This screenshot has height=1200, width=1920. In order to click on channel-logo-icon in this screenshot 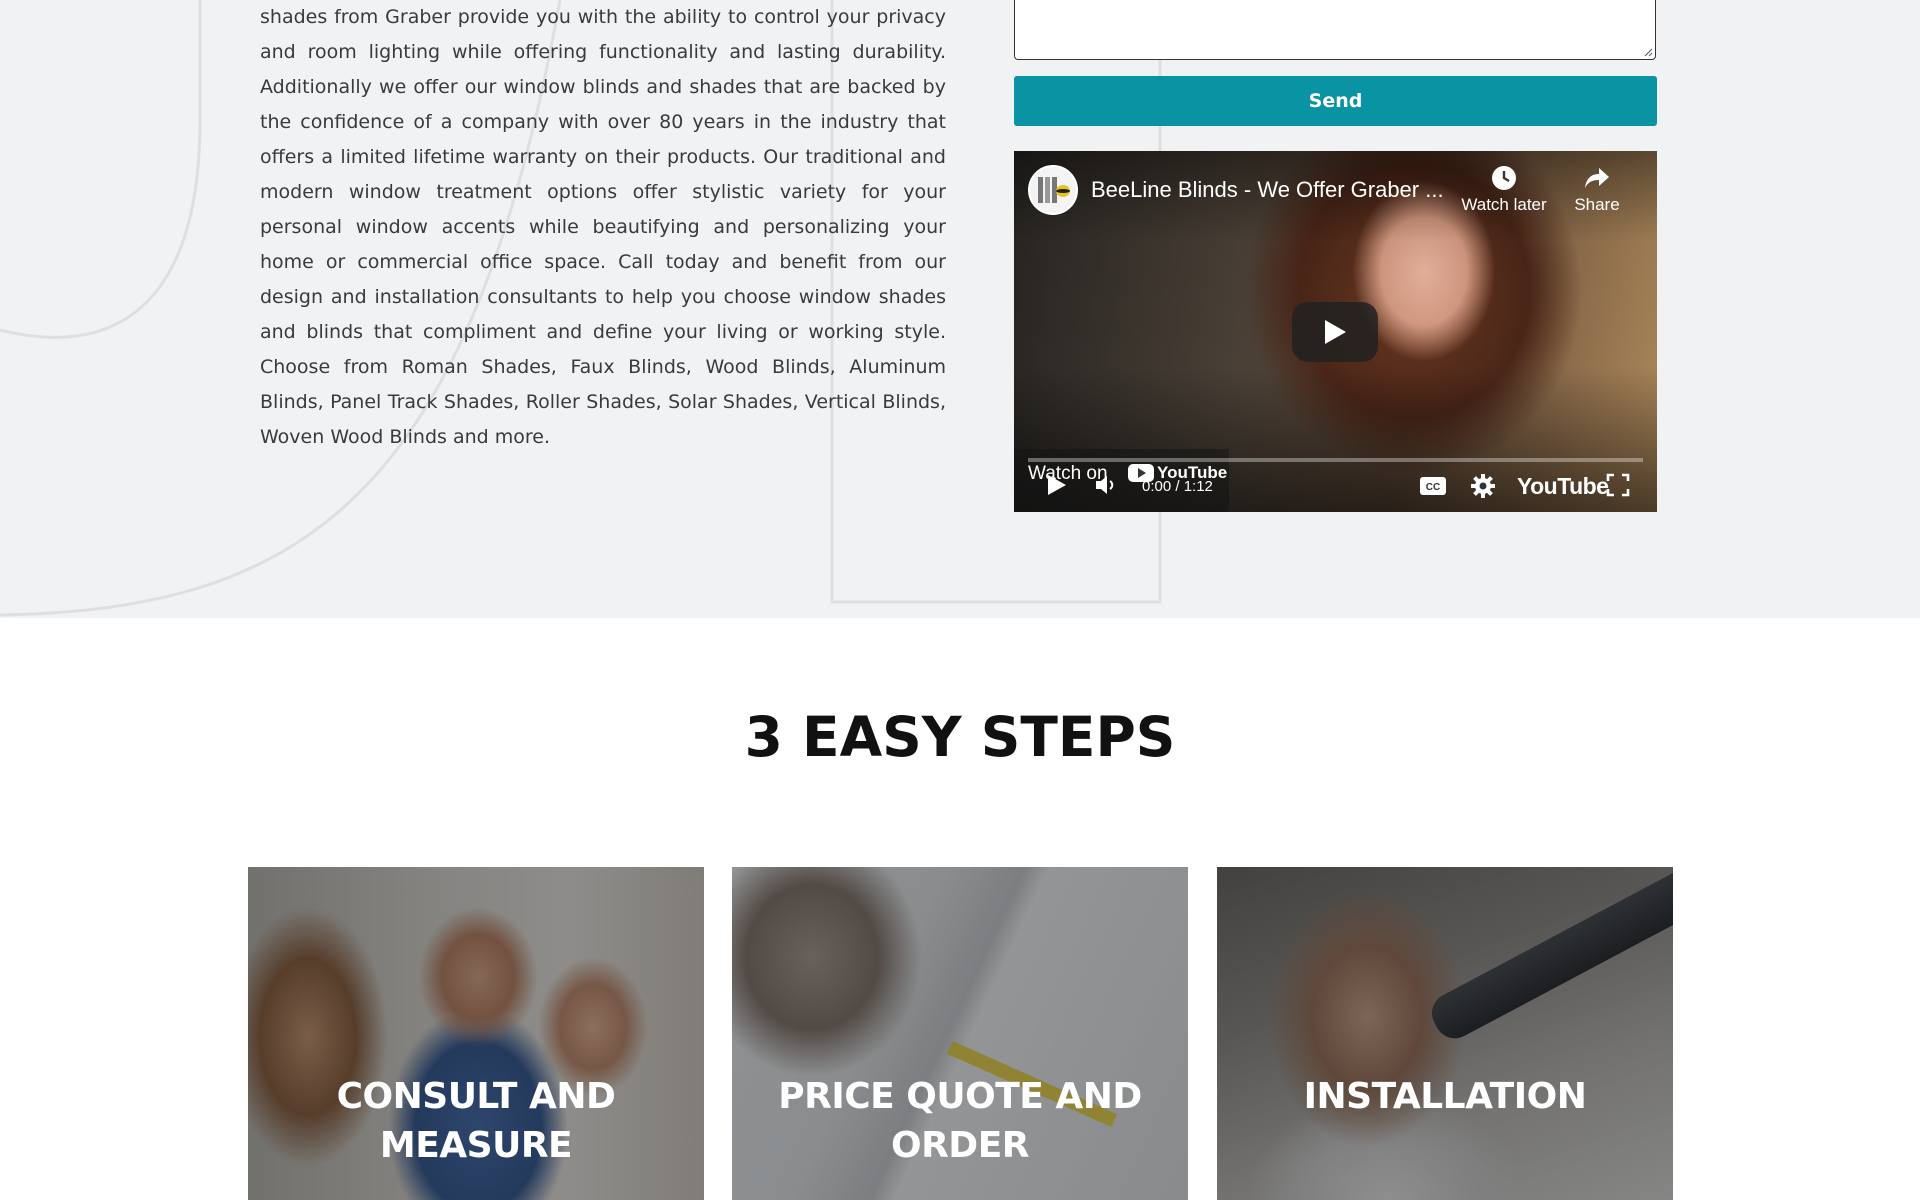, I will do `click(1054, 190)`.